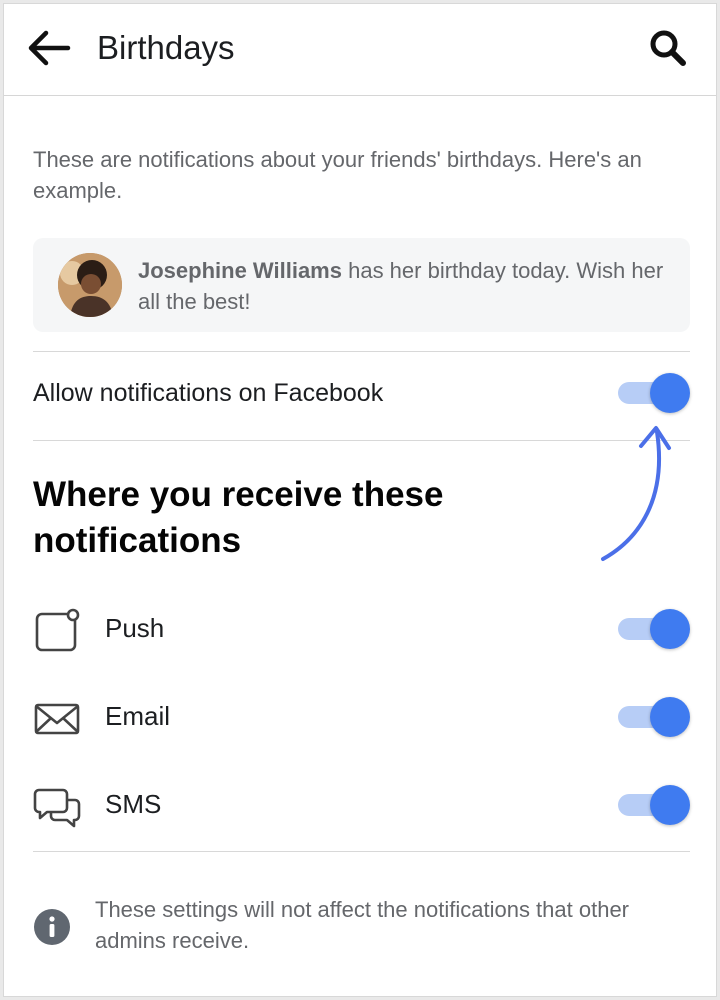 The height and width of the screenshot is (1000, 720). I want to click on sms-toggle, so click(654, 805).